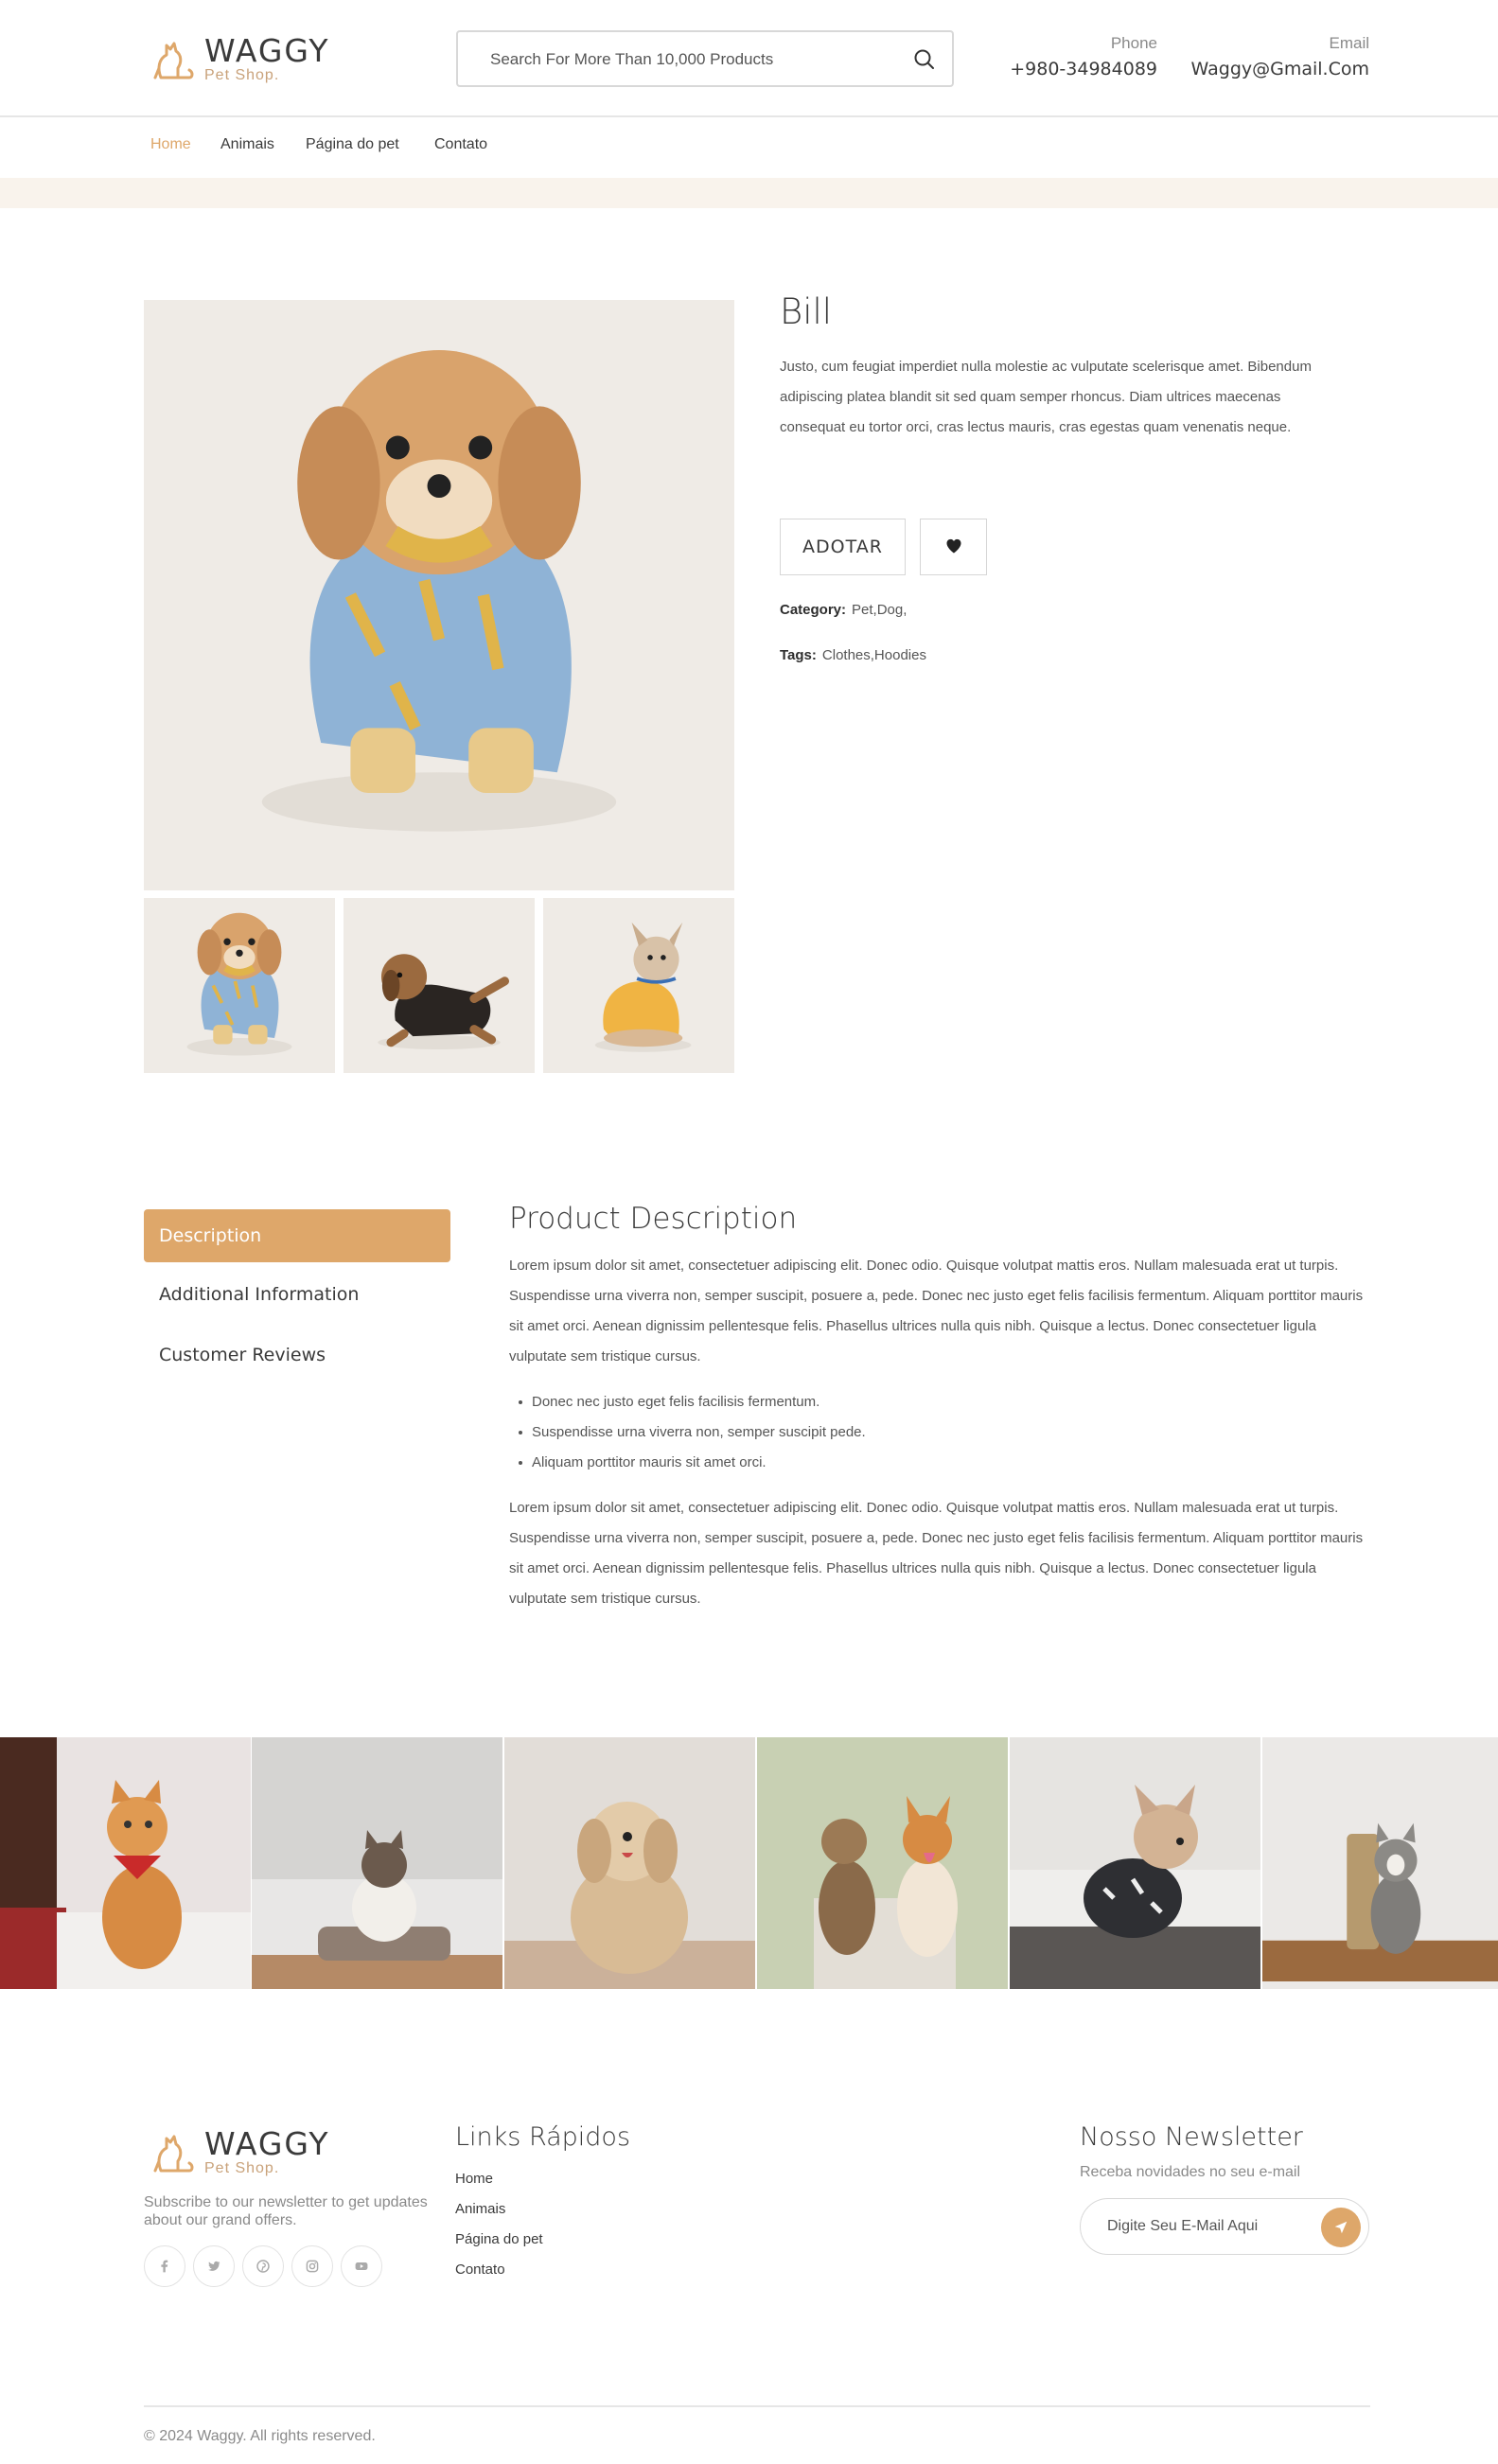  What do you see at coordinates (749, 193) in the screenshot?
I see `header-band` at bounding box center [749, 193].